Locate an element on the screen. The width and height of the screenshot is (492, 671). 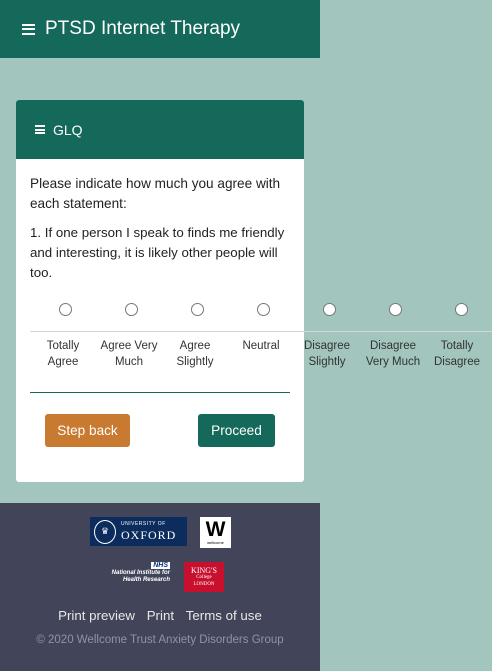
option-label: Disagree Very Much is located at coordinates (393, 354).